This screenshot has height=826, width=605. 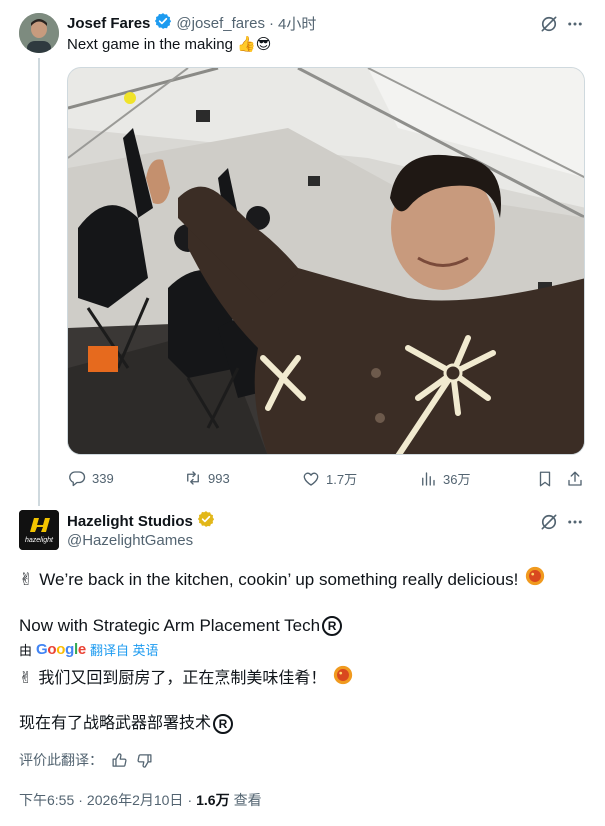 I want to click on avatar: hazelight, so click(x=39, y=530).